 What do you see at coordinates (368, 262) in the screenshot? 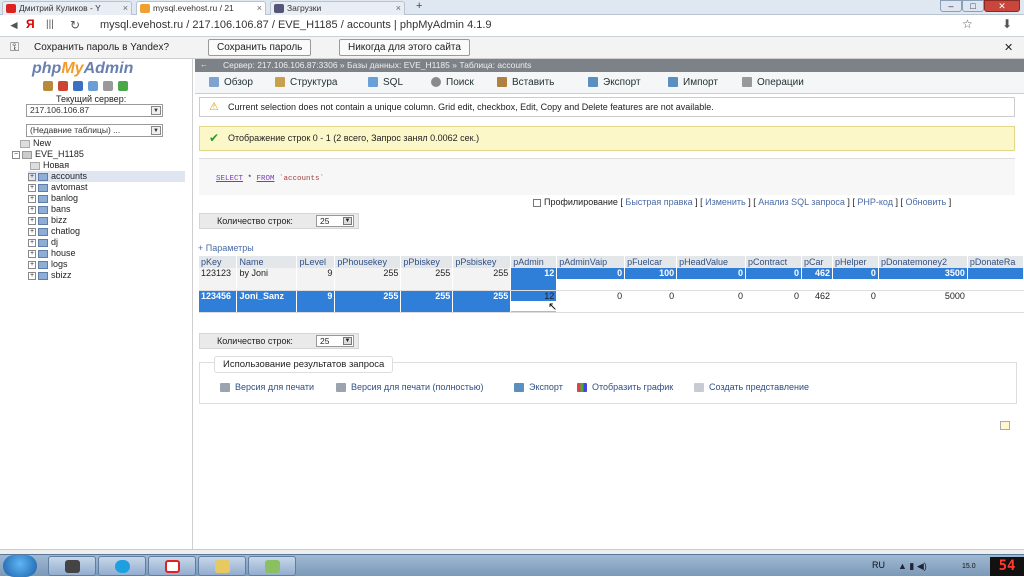
I see `column-header: pPhousekey` at bounding box center [368, 262].